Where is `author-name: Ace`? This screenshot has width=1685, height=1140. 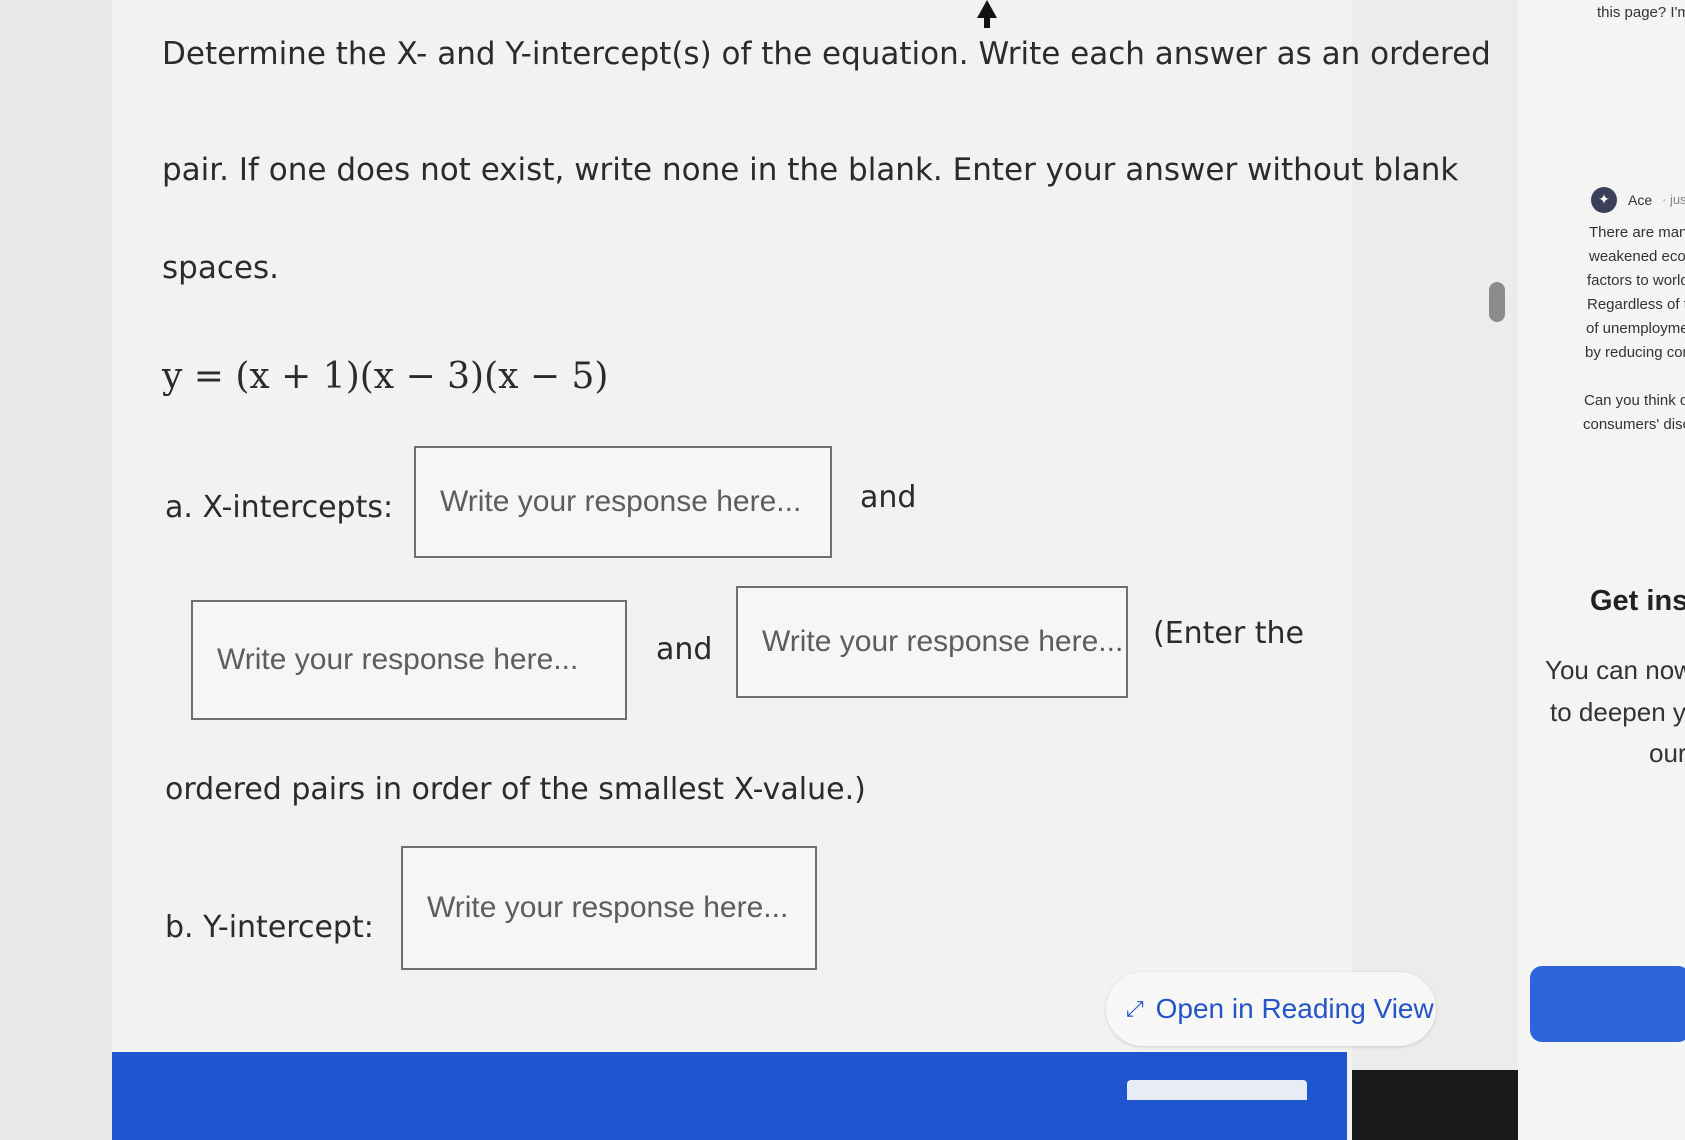
author-name: Ace is located at coordinates (1640, 200).